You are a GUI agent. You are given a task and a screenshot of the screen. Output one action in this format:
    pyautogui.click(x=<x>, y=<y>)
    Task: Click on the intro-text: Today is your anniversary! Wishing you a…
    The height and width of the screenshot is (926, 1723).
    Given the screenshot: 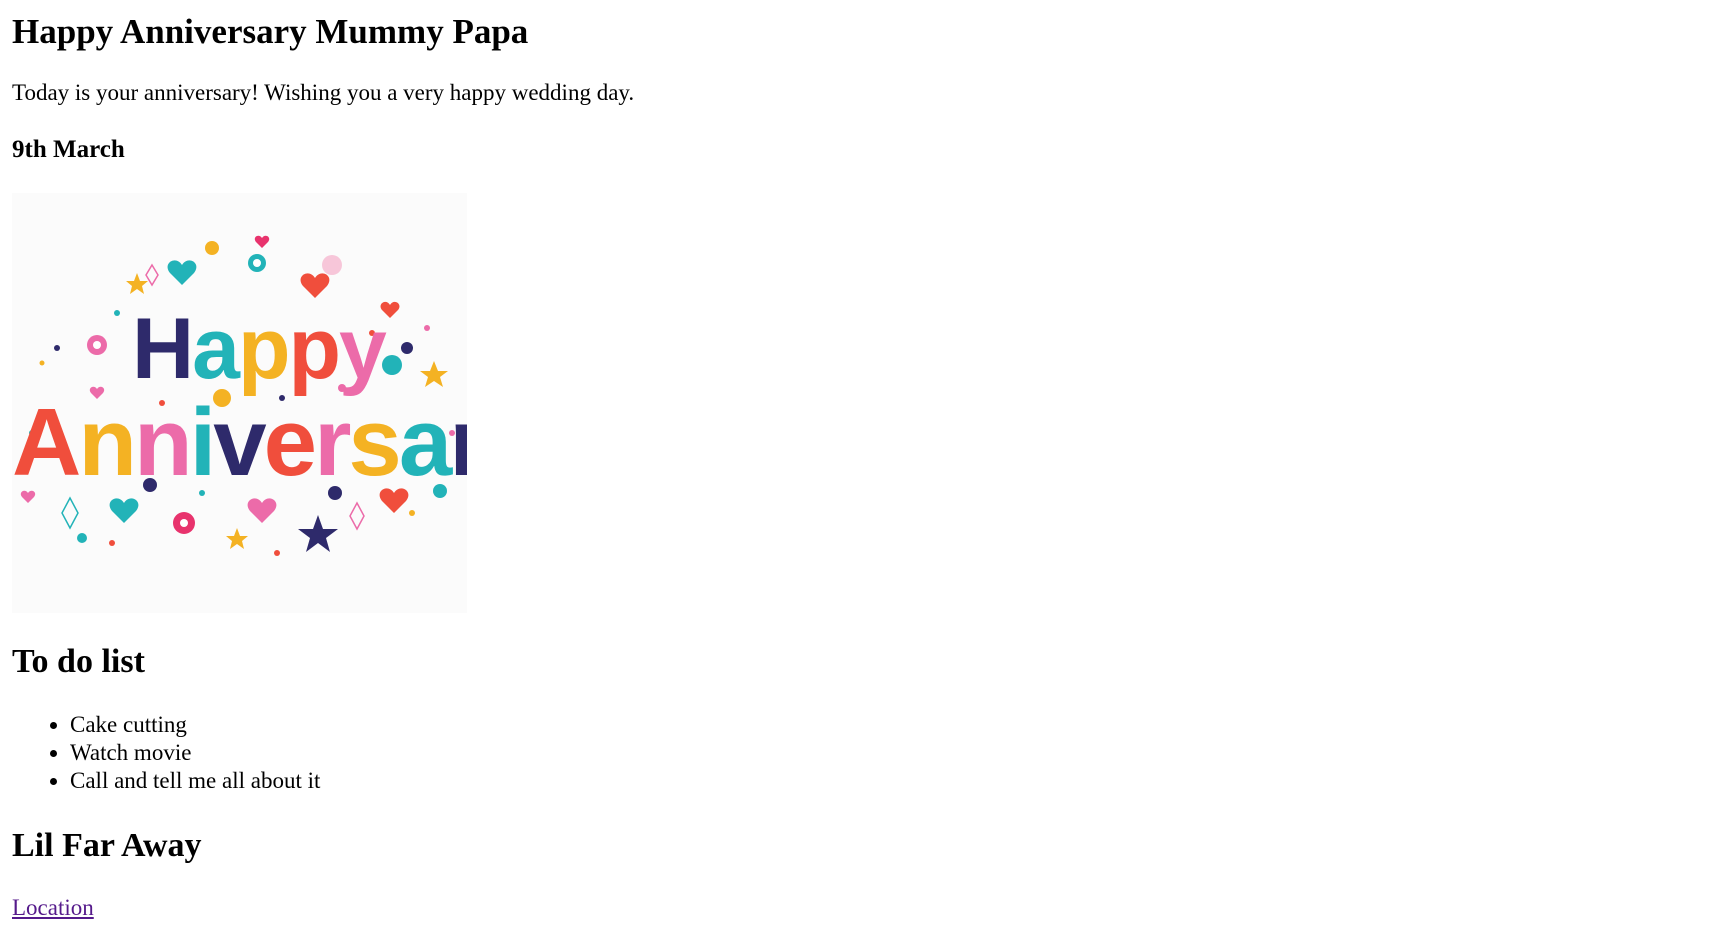 What is the action you would take?
    pyautogui.click(x=323, y=92)
    